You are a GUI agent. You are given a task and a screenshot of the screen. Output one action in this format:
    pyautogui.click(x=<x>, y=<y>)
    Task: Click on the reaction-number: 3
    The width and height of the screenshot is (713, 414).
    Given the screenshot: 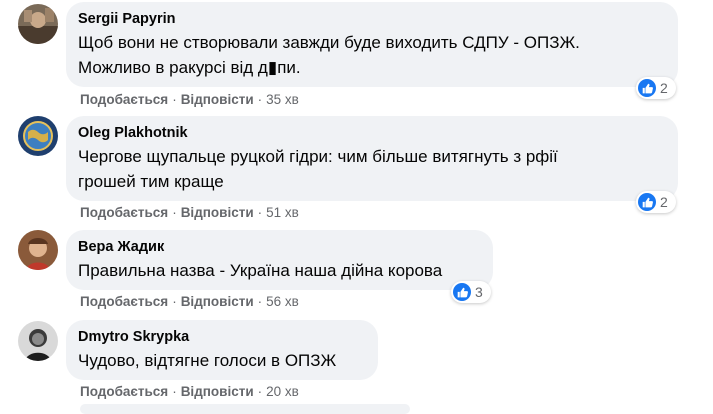 What is the action you would take?
    pyautogui.click(x=479, y=292)
    